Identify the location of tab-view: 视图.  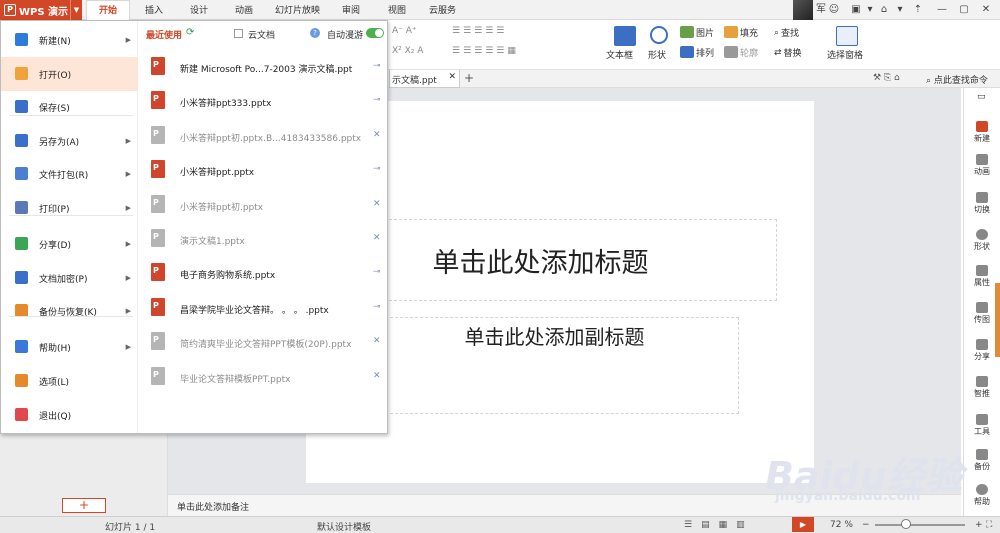
(397, 9).